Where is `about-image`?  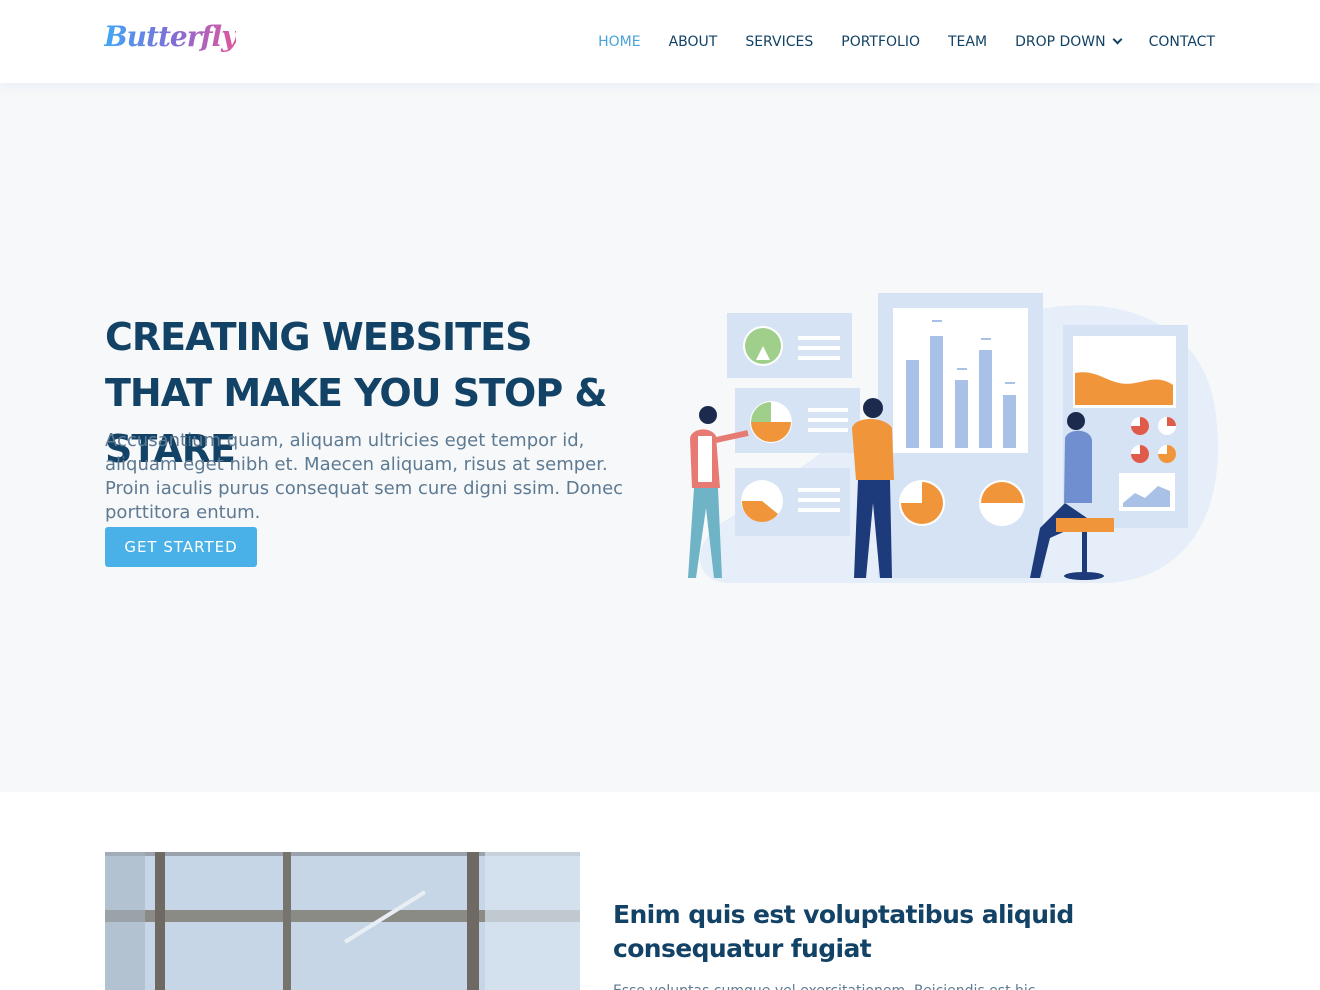
about-image is located at coordinates (342, 921).